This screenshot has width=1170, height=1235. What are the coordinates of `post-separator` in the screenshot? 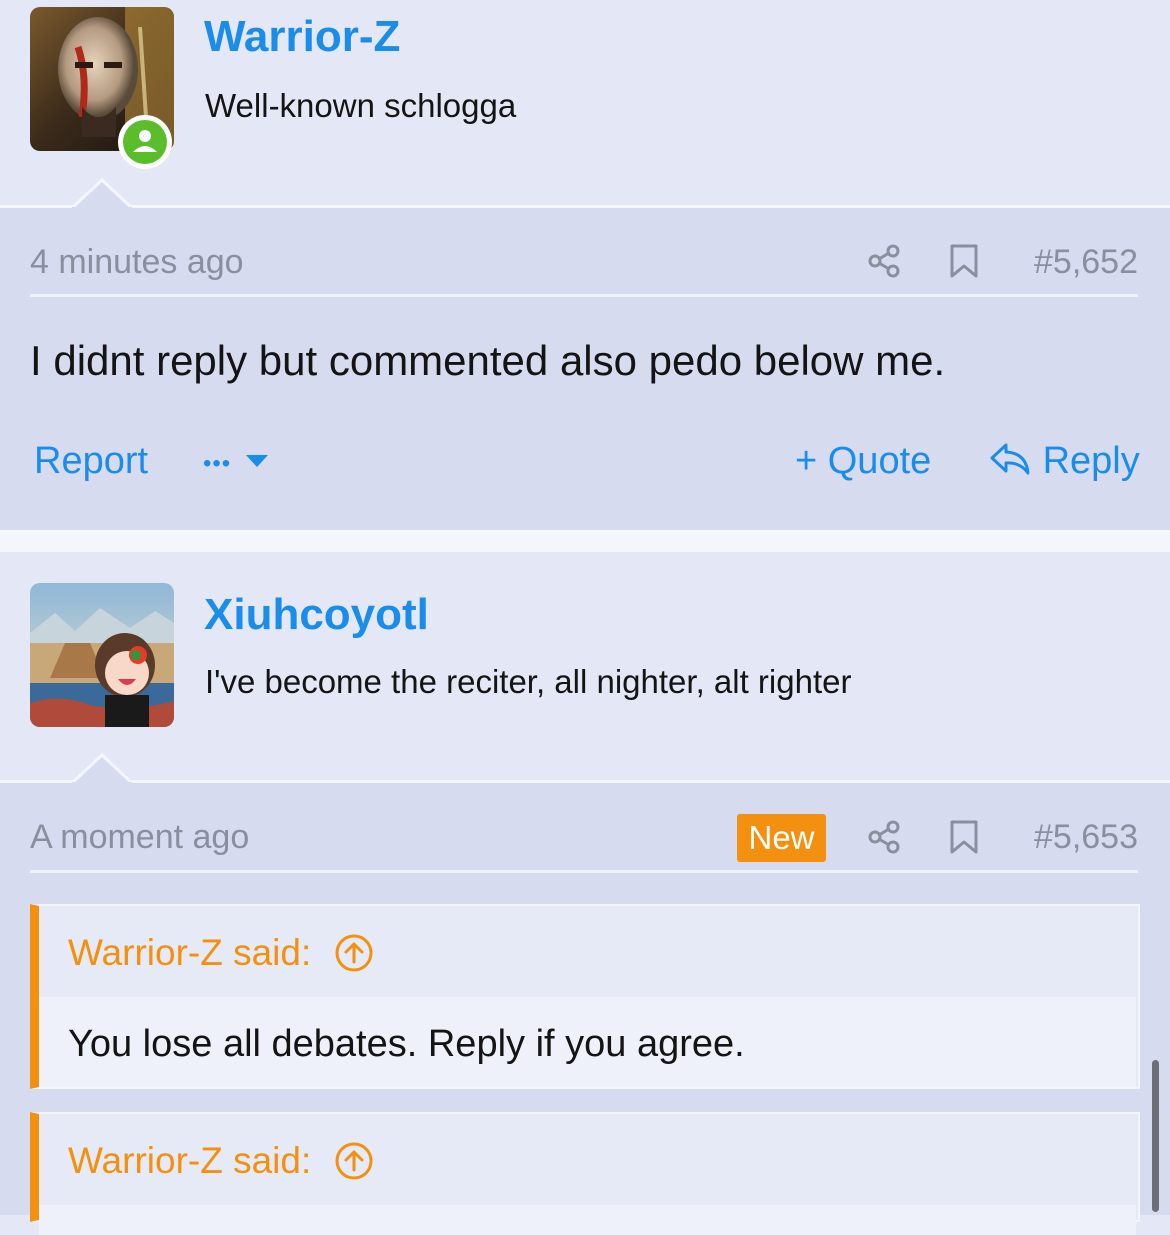 It's located at (585, 541).